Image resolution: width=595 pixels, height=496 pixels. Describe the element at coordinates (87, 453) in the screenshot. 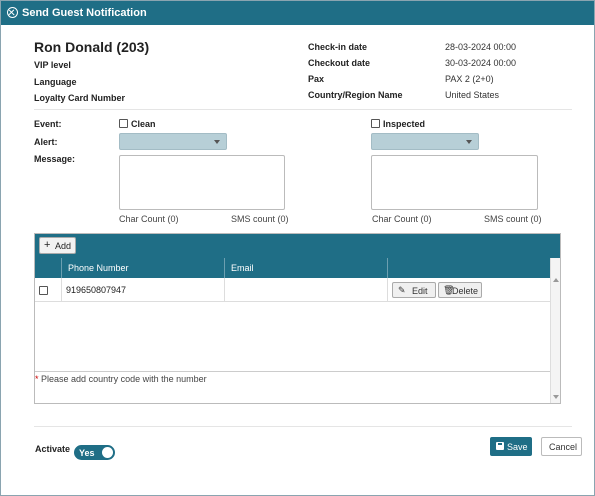

I see `toggle-label: Yes` at that location.